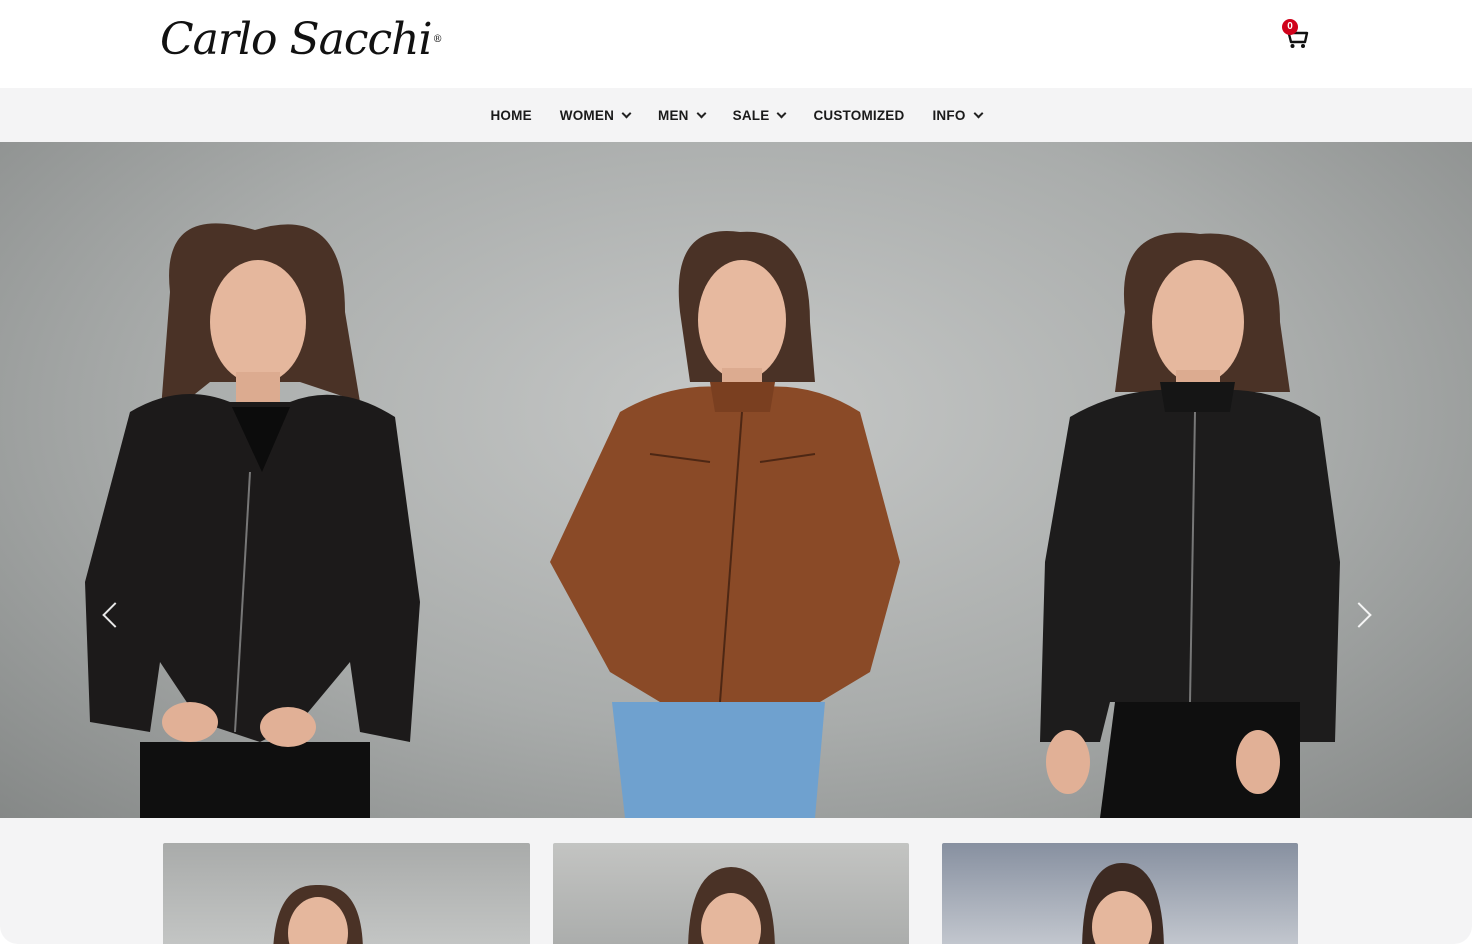  I want to click on nav-sale: SALE, so click(759, 115).